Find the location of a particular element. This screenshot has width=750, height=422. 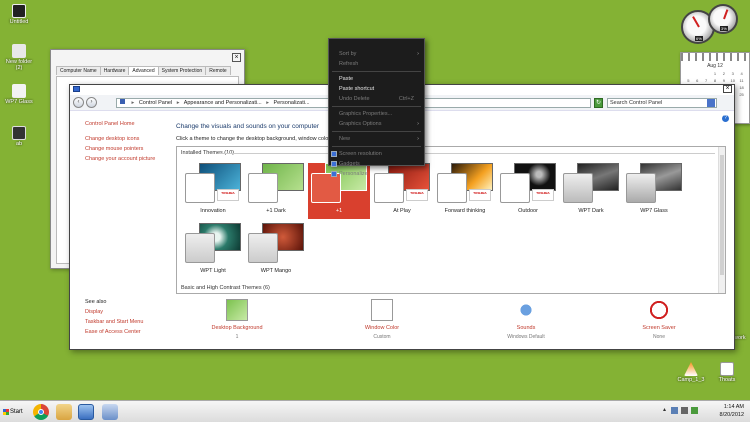

show-hidden-icons-icon: ▴ is located at coordinates (664, 410).